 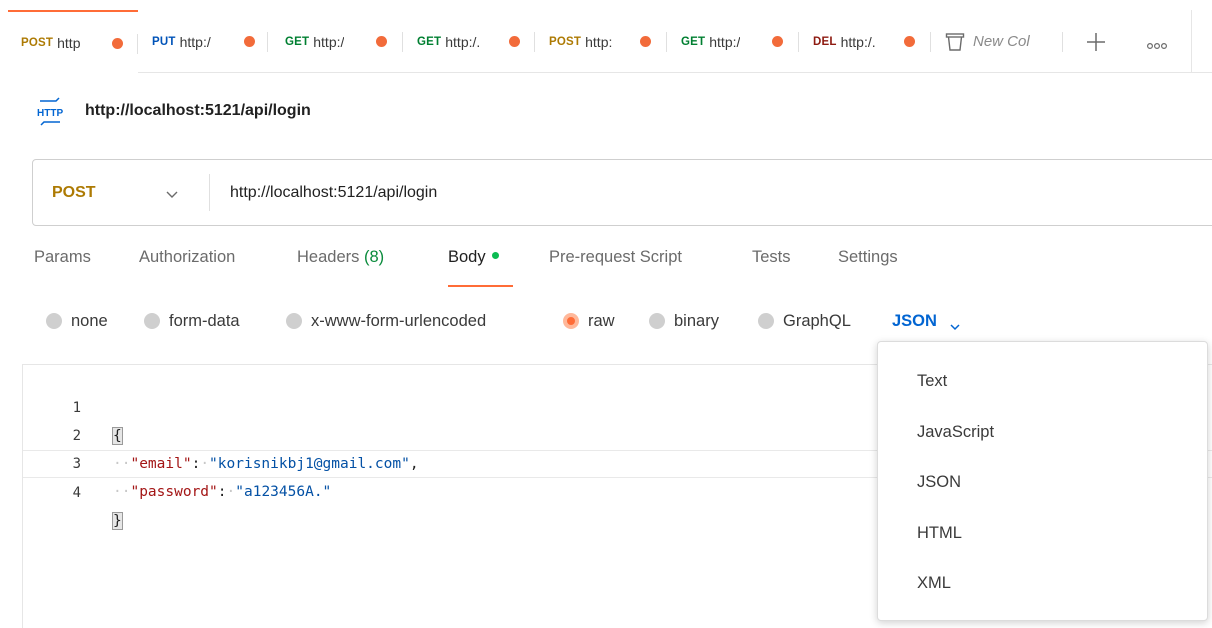 I want to click on radio-circle-selected, so click(x=571, y=321).